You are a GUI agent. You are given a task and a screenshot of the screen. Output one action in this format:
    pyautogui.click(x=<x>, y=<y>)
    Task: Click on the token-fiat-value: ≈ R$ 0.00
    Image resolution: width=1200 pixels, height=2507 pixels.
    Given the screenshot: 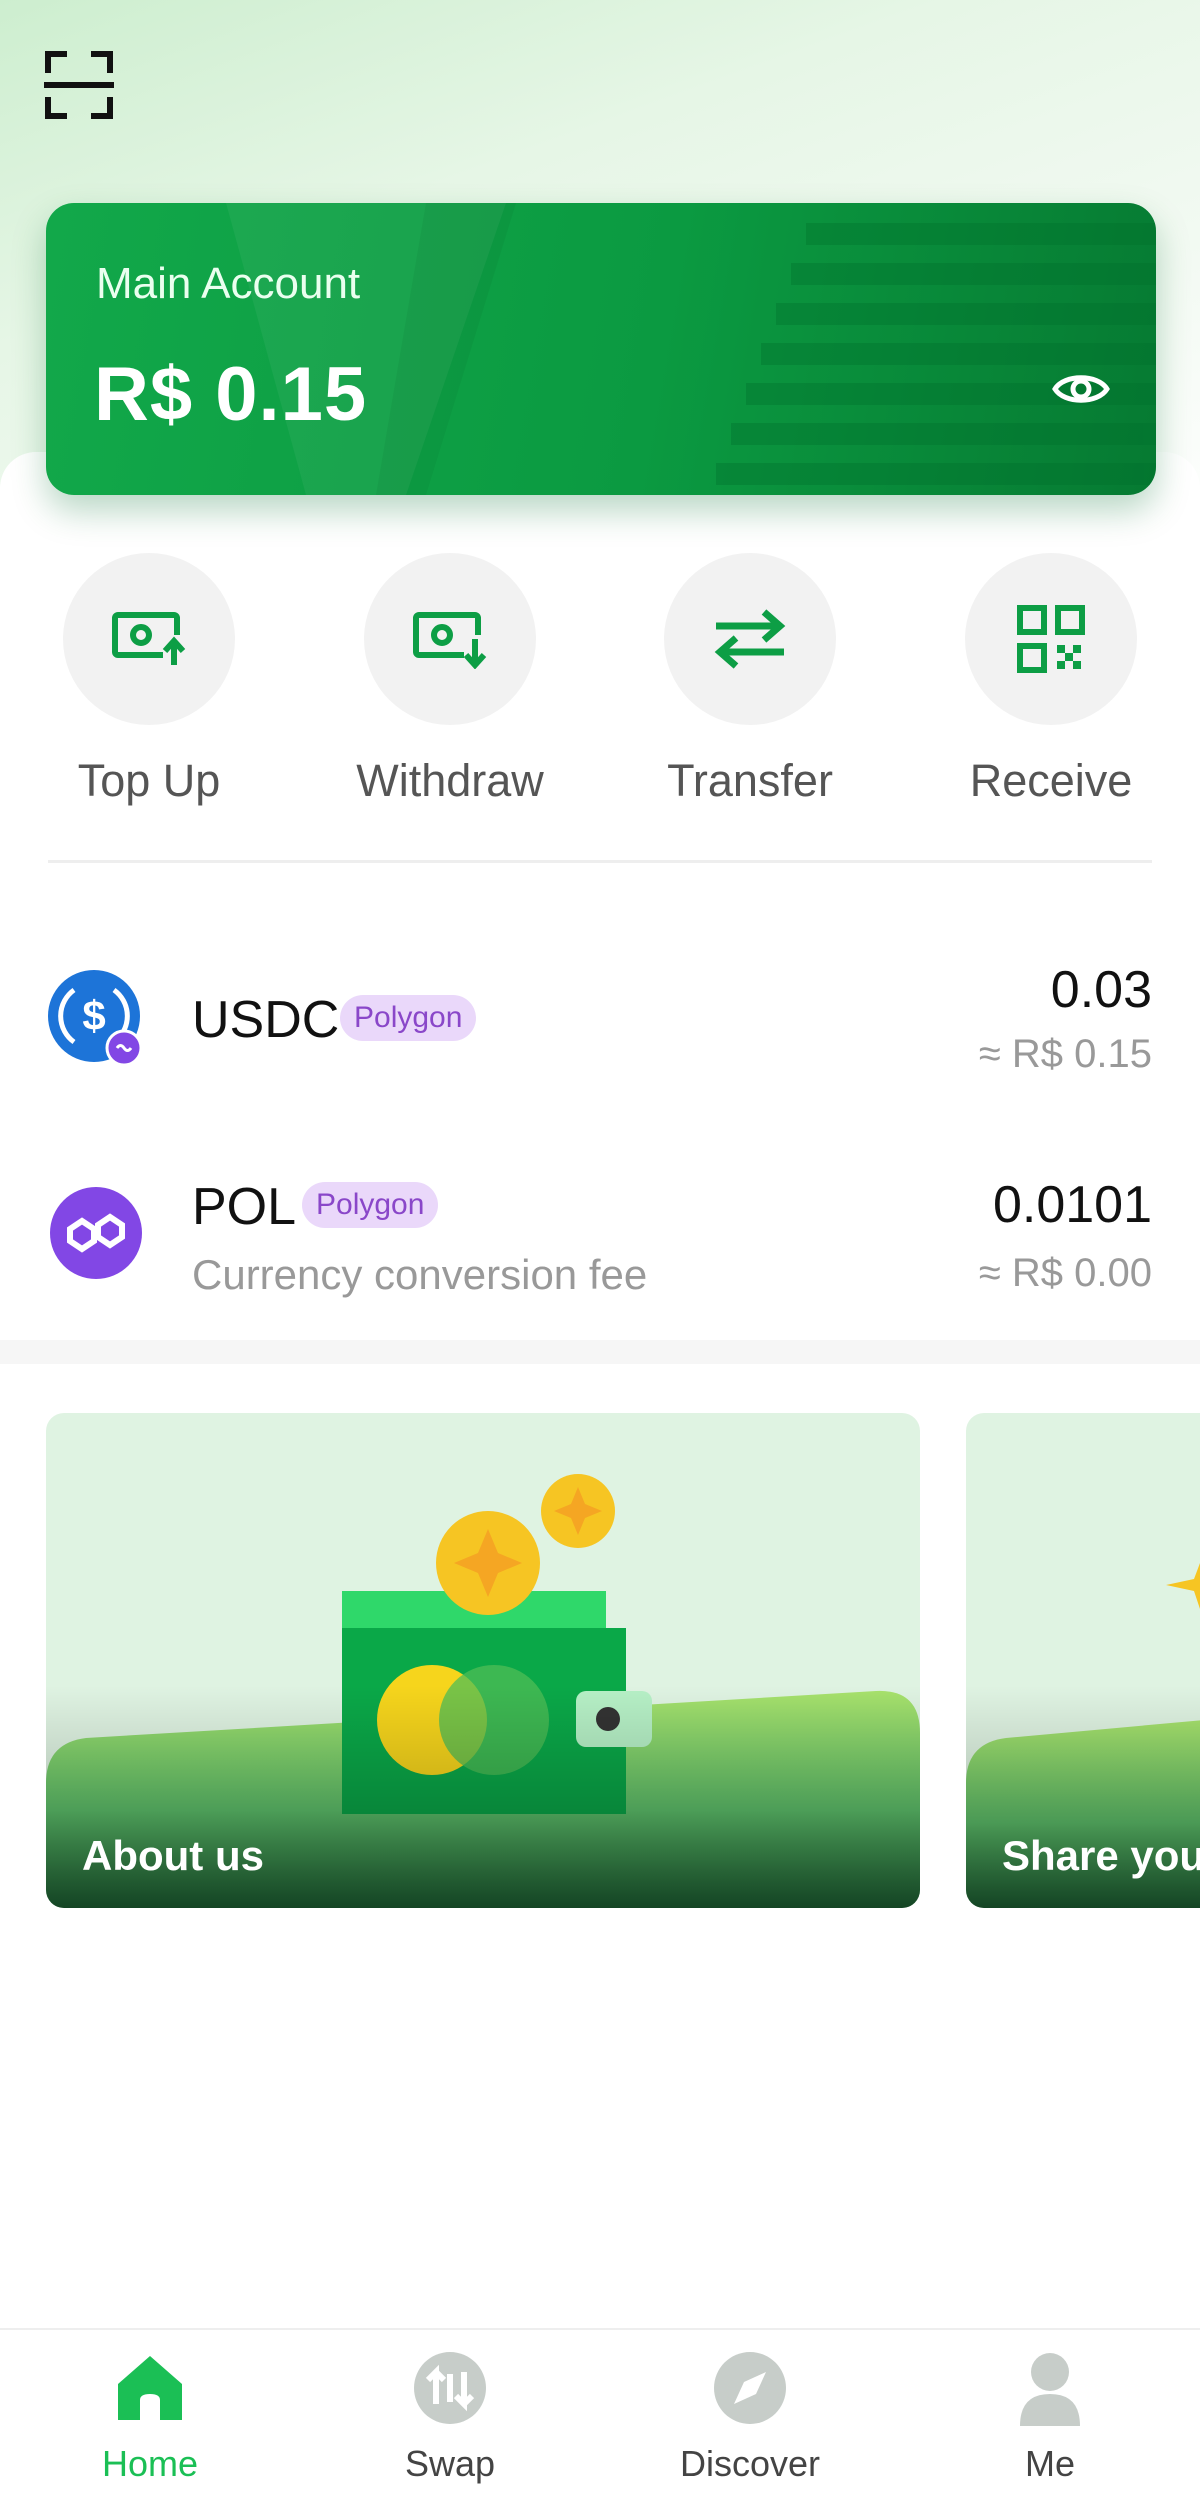 What is the action you would take?
    pyautogui.click(x=1065, y=1273)
    